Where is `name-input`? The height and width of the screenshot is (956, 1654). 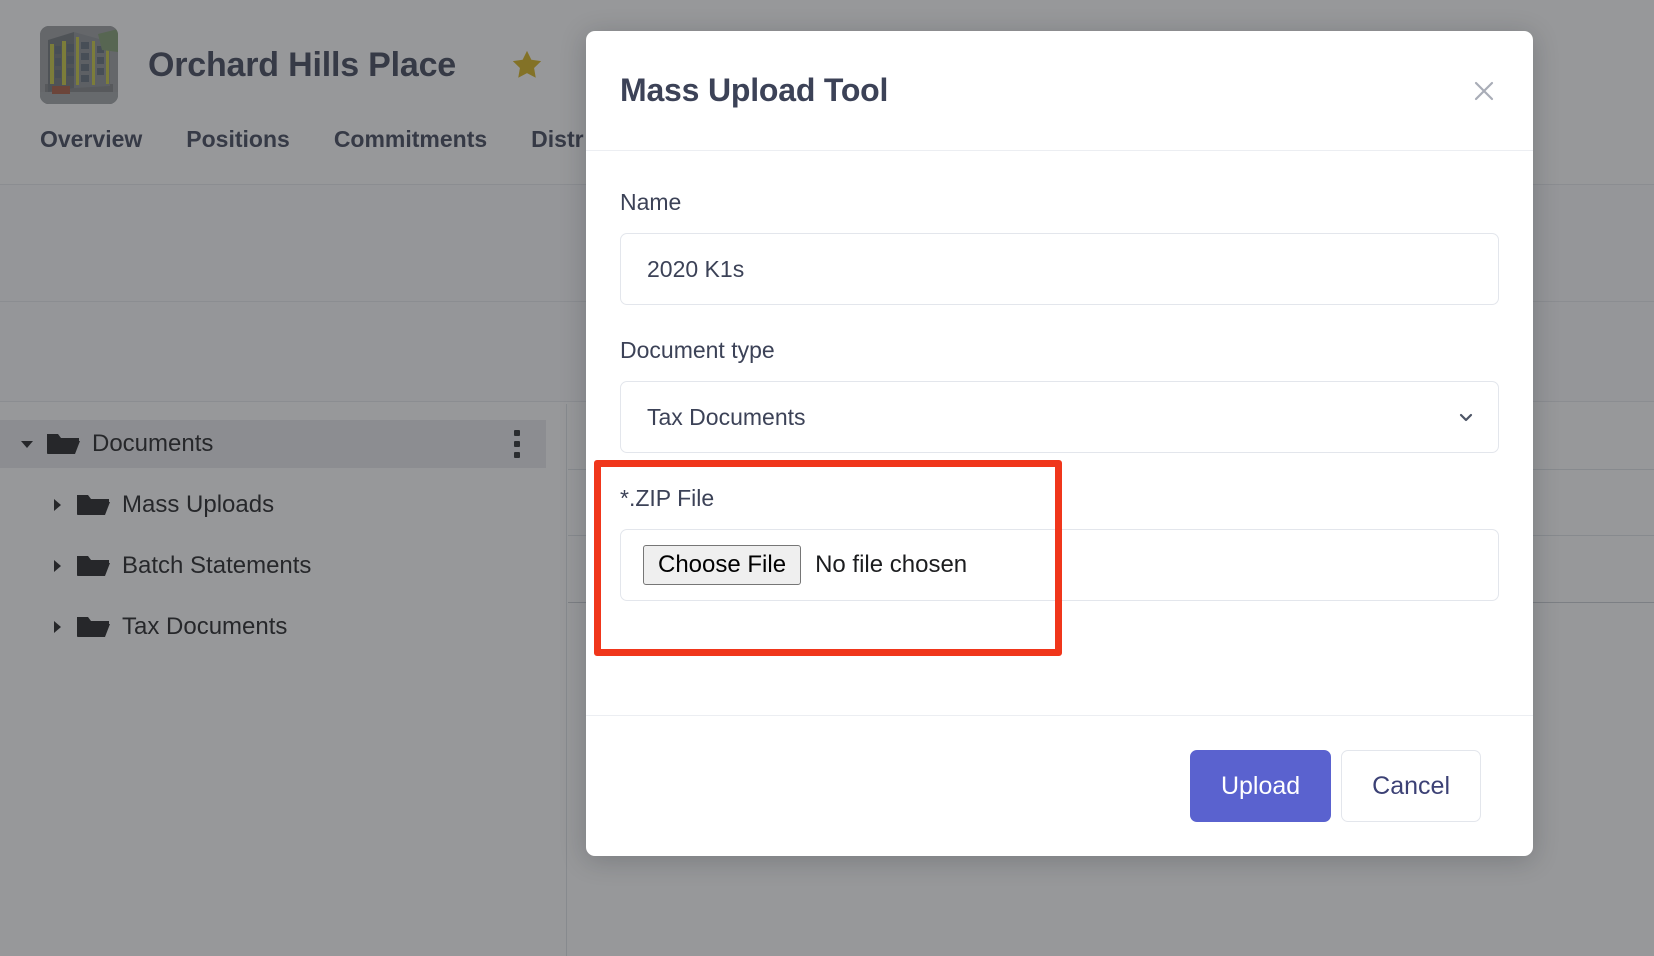
name-input is located at coordinates (1059, 269).